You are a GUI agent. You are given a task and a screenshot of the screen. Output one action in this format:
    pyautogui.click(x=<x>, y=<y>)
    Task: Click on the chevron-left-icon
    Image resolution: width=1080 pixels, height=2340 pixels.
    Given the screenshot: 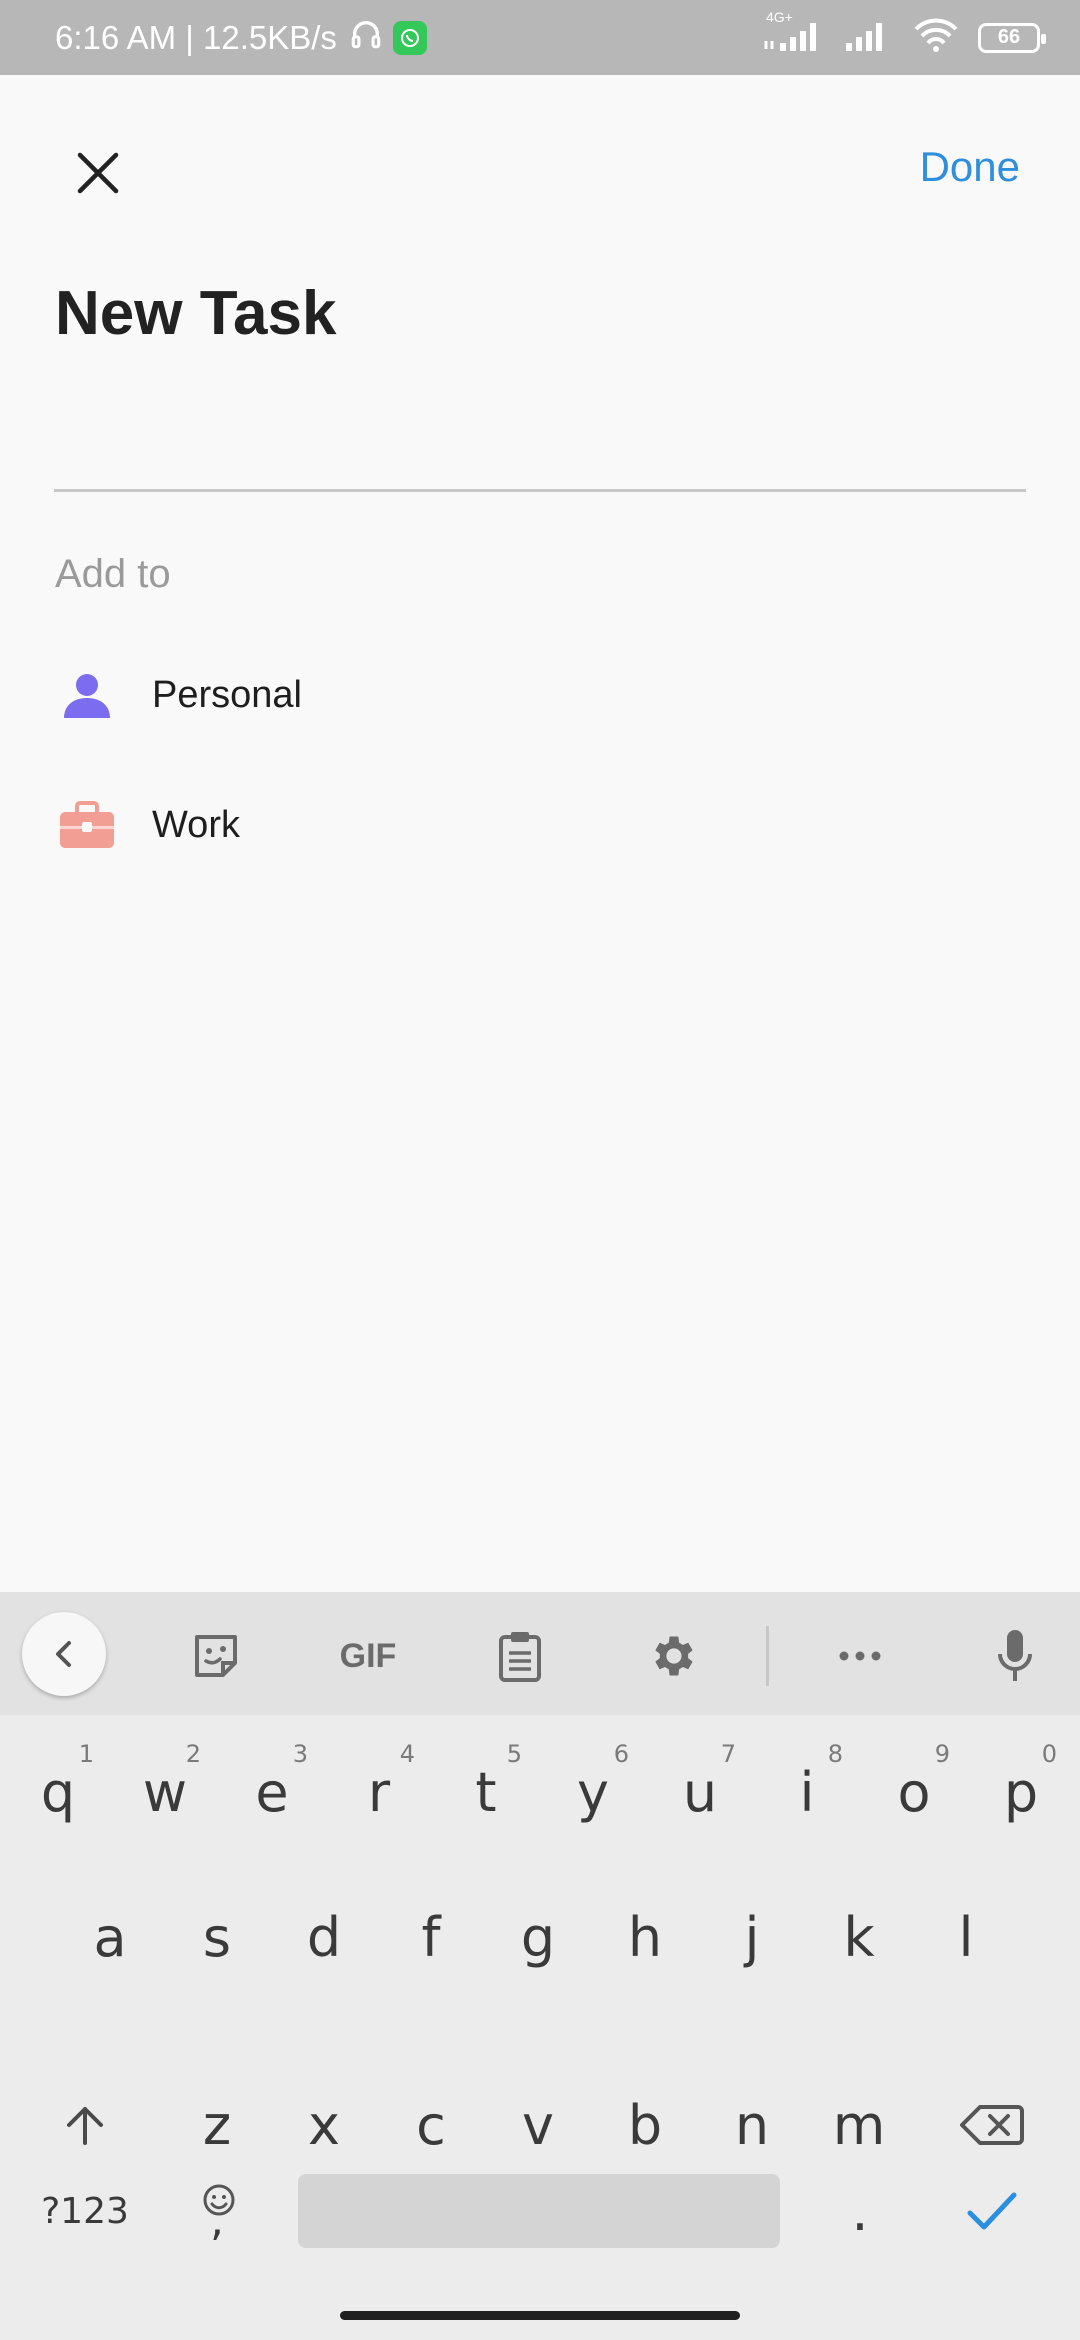 What is the action you would take?
    pyautogui.click(x=63, y=1654)
    